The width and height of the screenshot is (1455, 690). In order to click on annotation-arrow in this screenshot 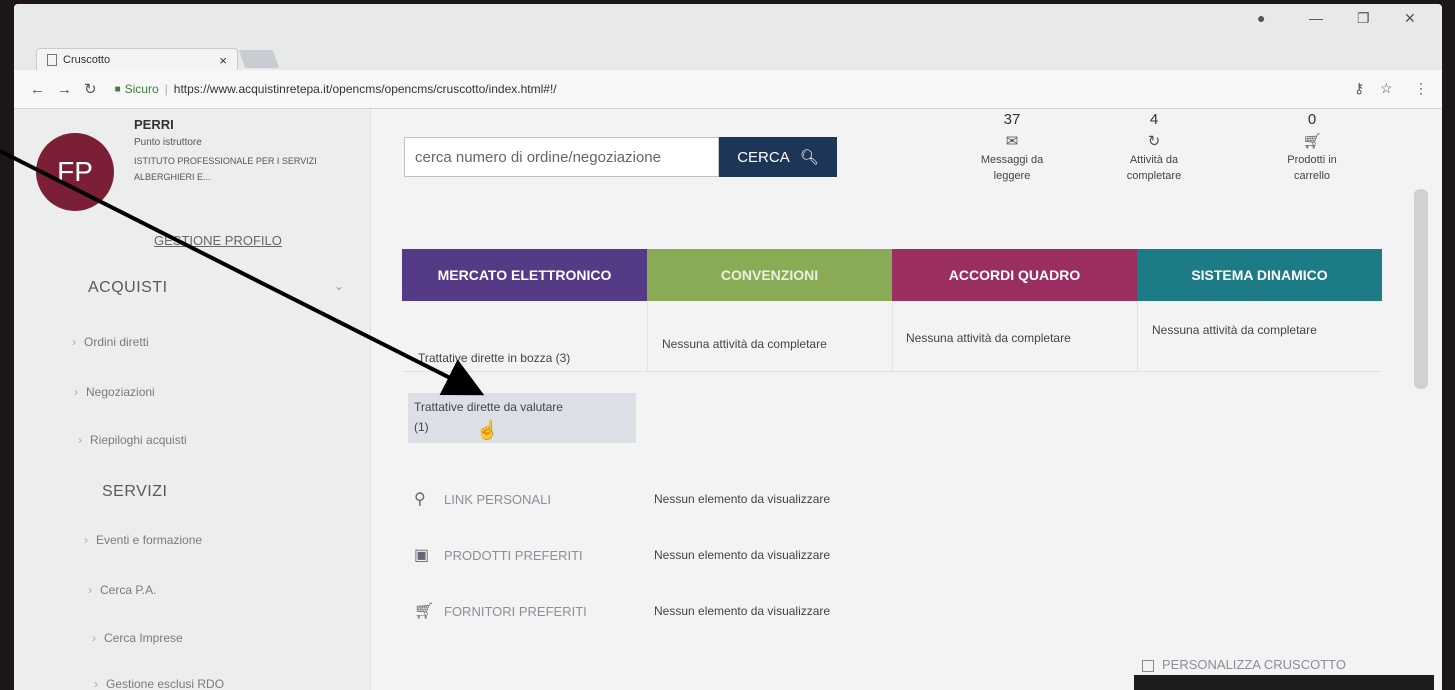, I will do `click(242, 272)`.